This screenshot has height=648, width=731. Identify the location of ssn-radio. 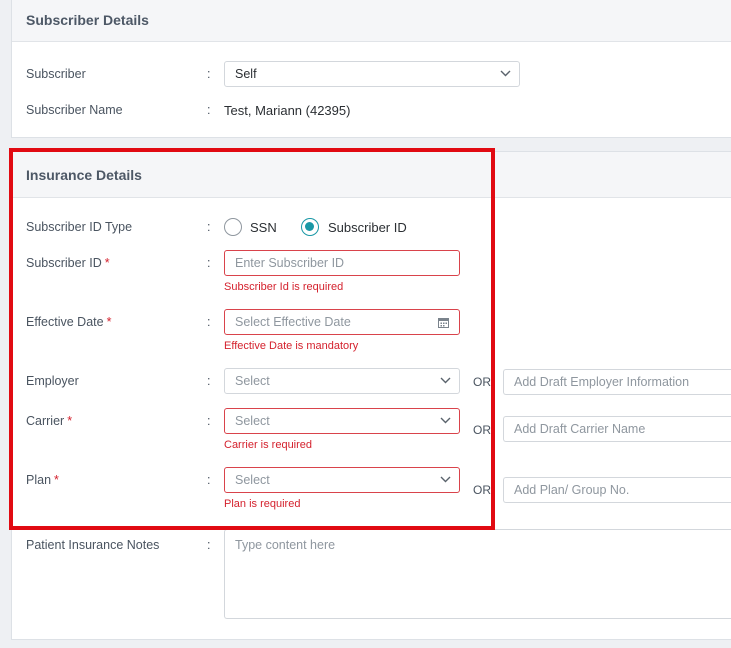
(233, 227).